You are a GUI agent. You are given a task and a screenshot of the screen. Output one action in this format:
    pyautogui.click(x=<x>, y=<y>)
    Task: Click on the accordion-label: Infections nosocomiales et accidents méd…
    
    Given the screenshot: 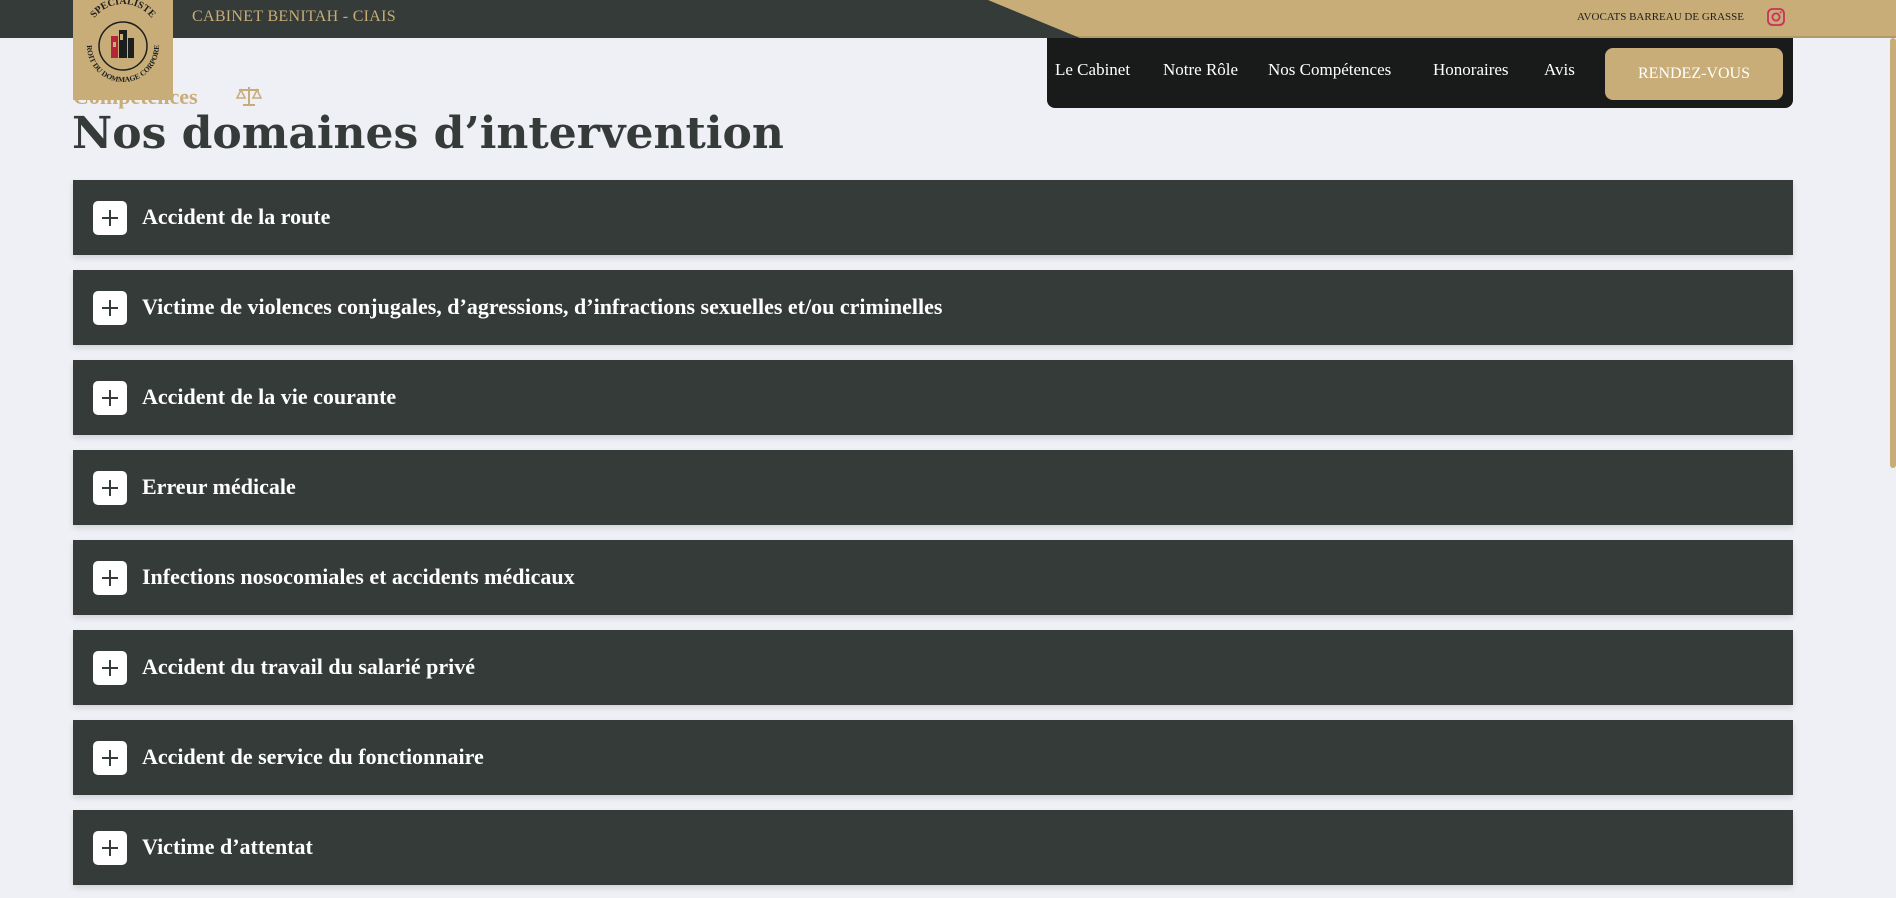 What is the action you would take?
    pyautogui.click(x=358, y=576)
    